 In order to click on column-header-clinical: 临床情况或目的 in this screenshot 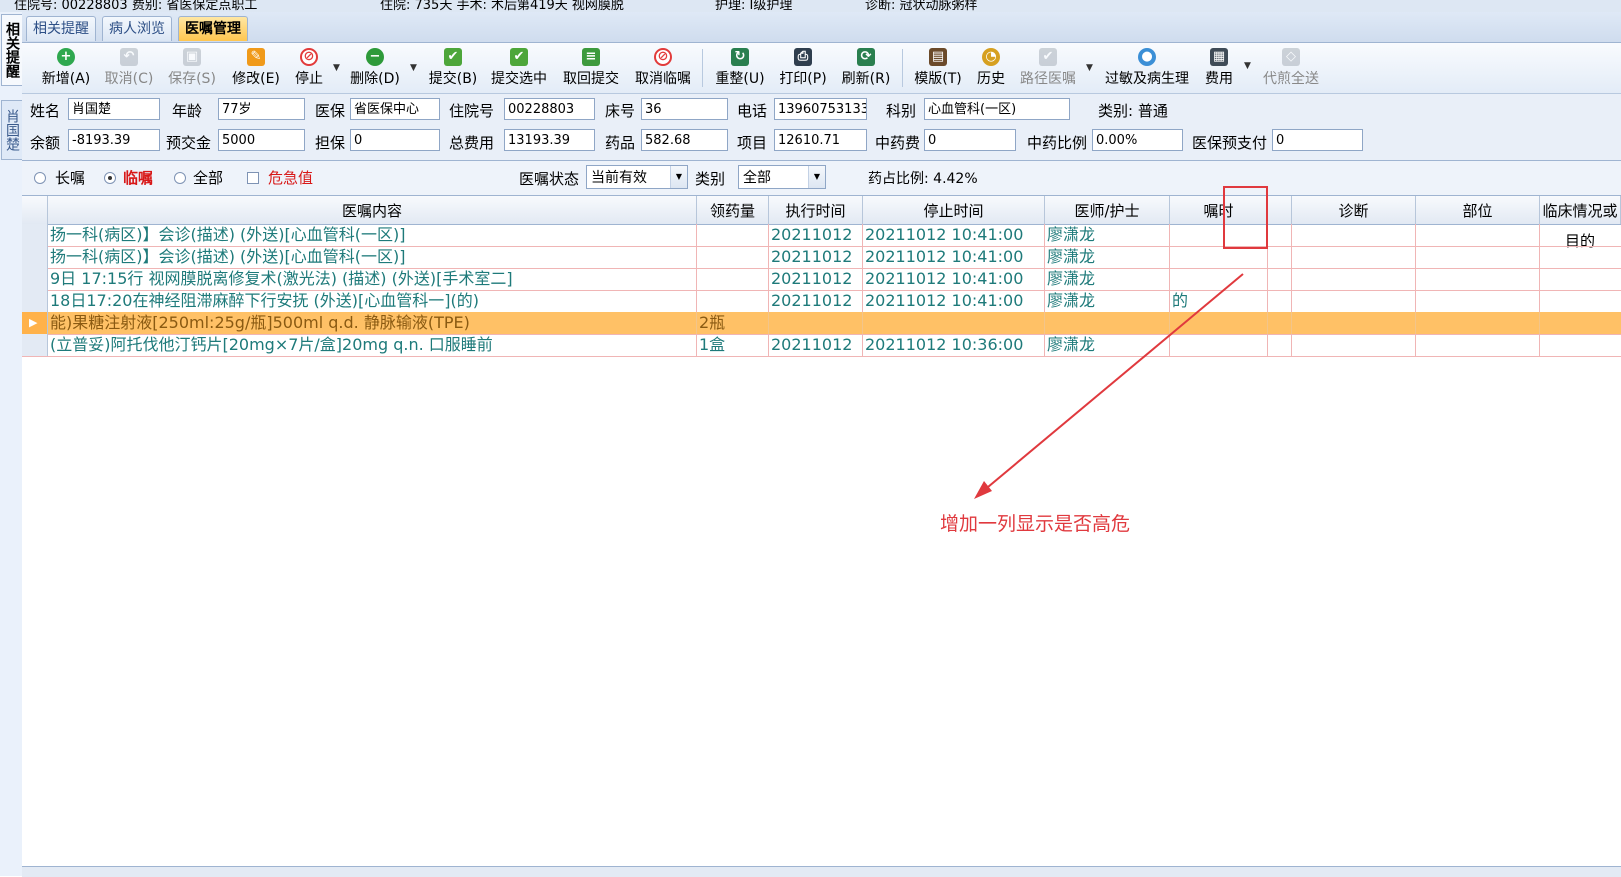, I will do `click(1580, 223)`.